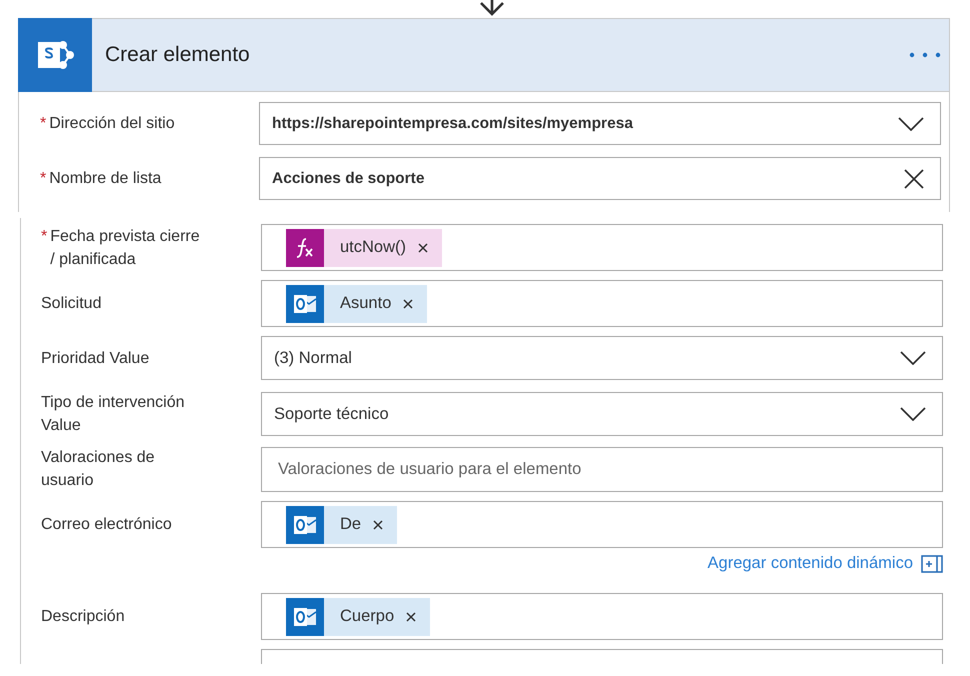 The height and width of the screenshot is (676, 970). I want to click on field-label: Solicitud, so click(71, 304).